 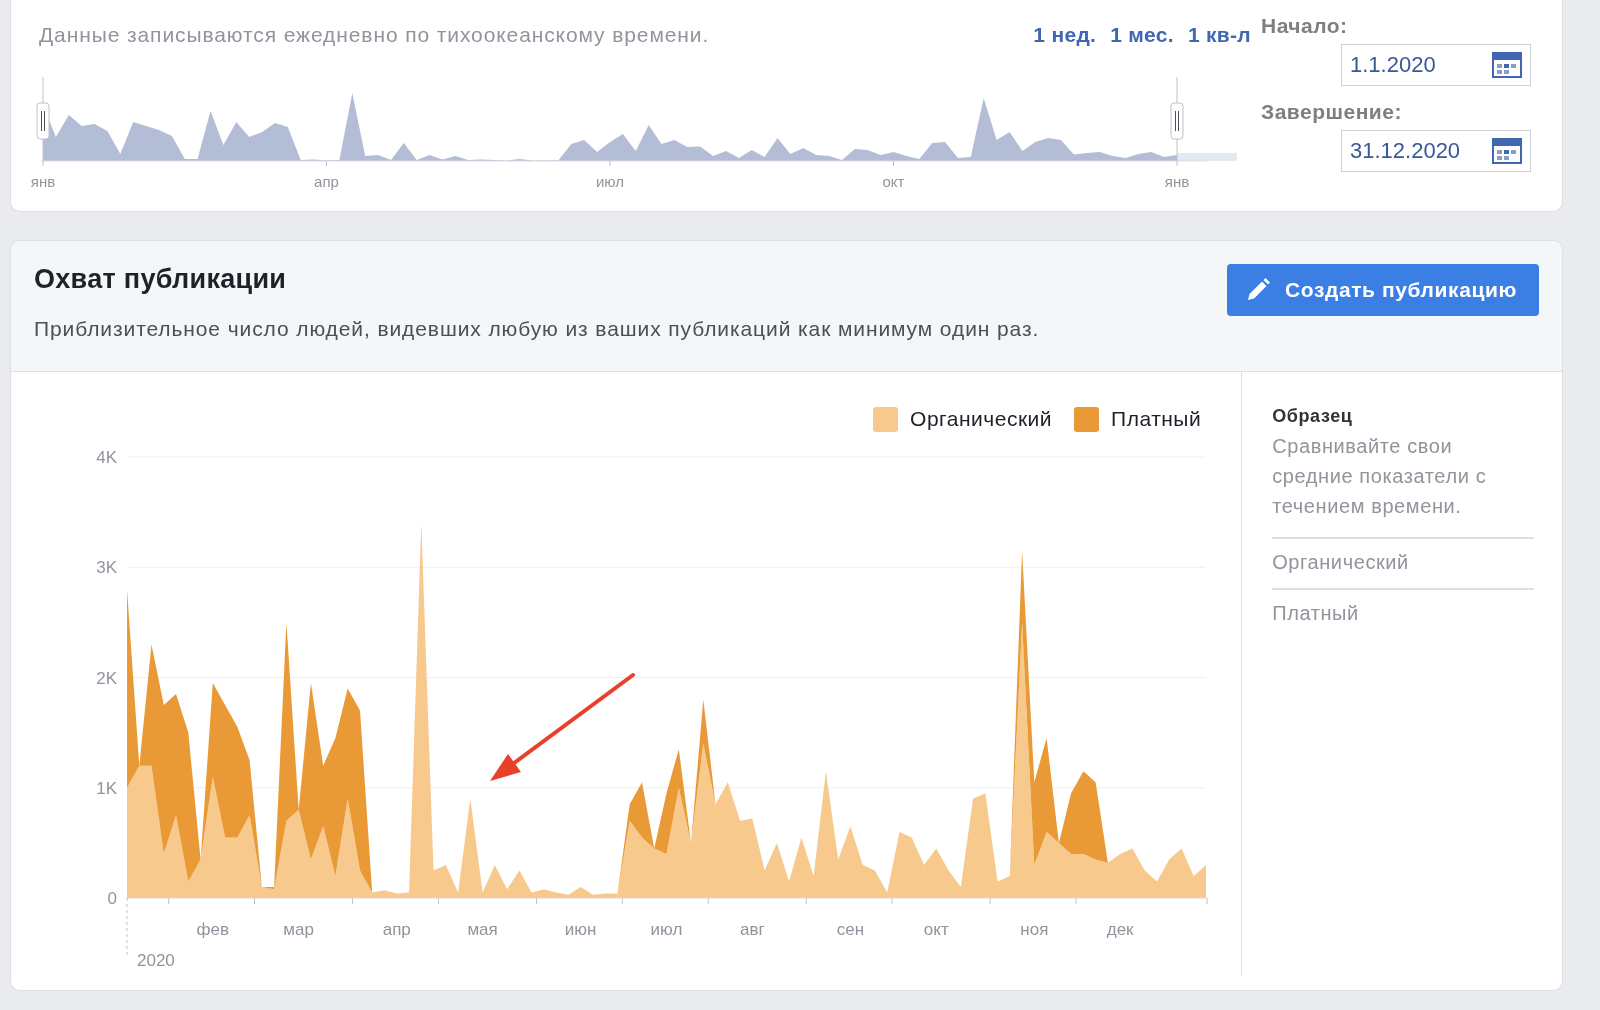 I want to click on x-axis-label: июл, so click(x=666, y=929).